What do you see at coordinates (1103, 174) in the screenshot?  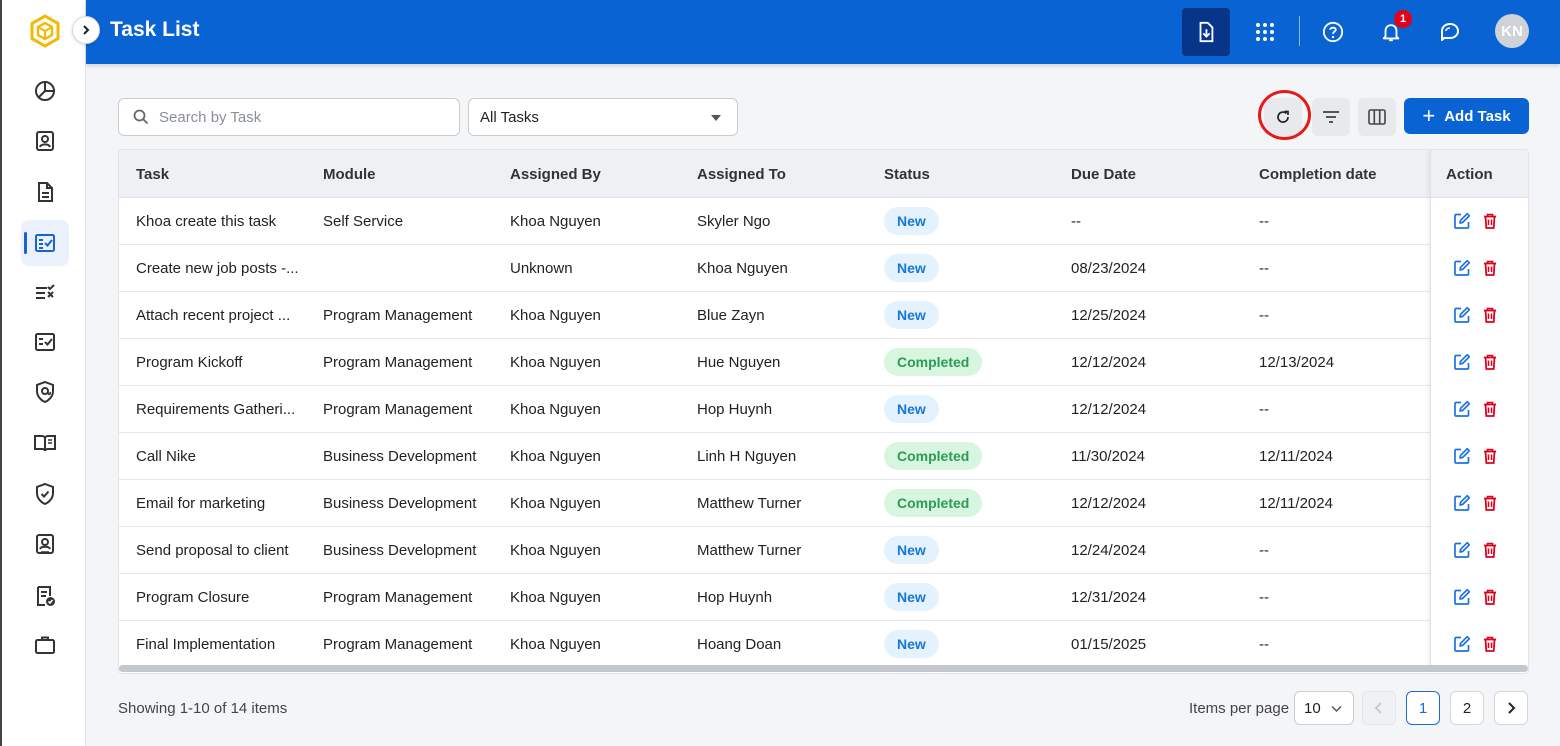 I see `column-header-due-date: Due Date` at bounding box center [1103, 174].